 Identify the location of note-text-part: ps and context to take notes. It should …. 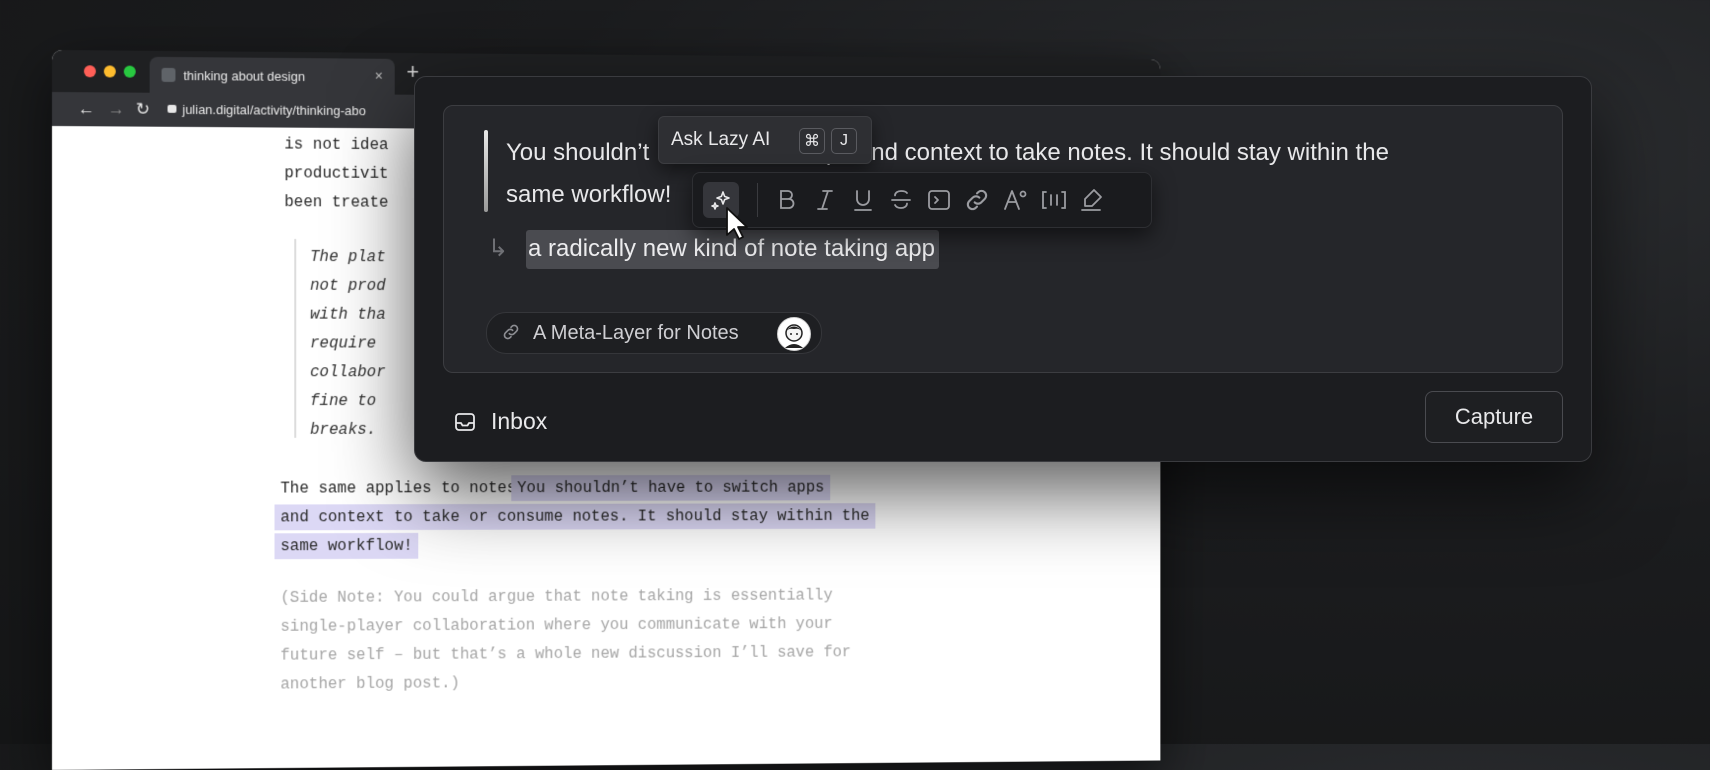
(1104, 152).